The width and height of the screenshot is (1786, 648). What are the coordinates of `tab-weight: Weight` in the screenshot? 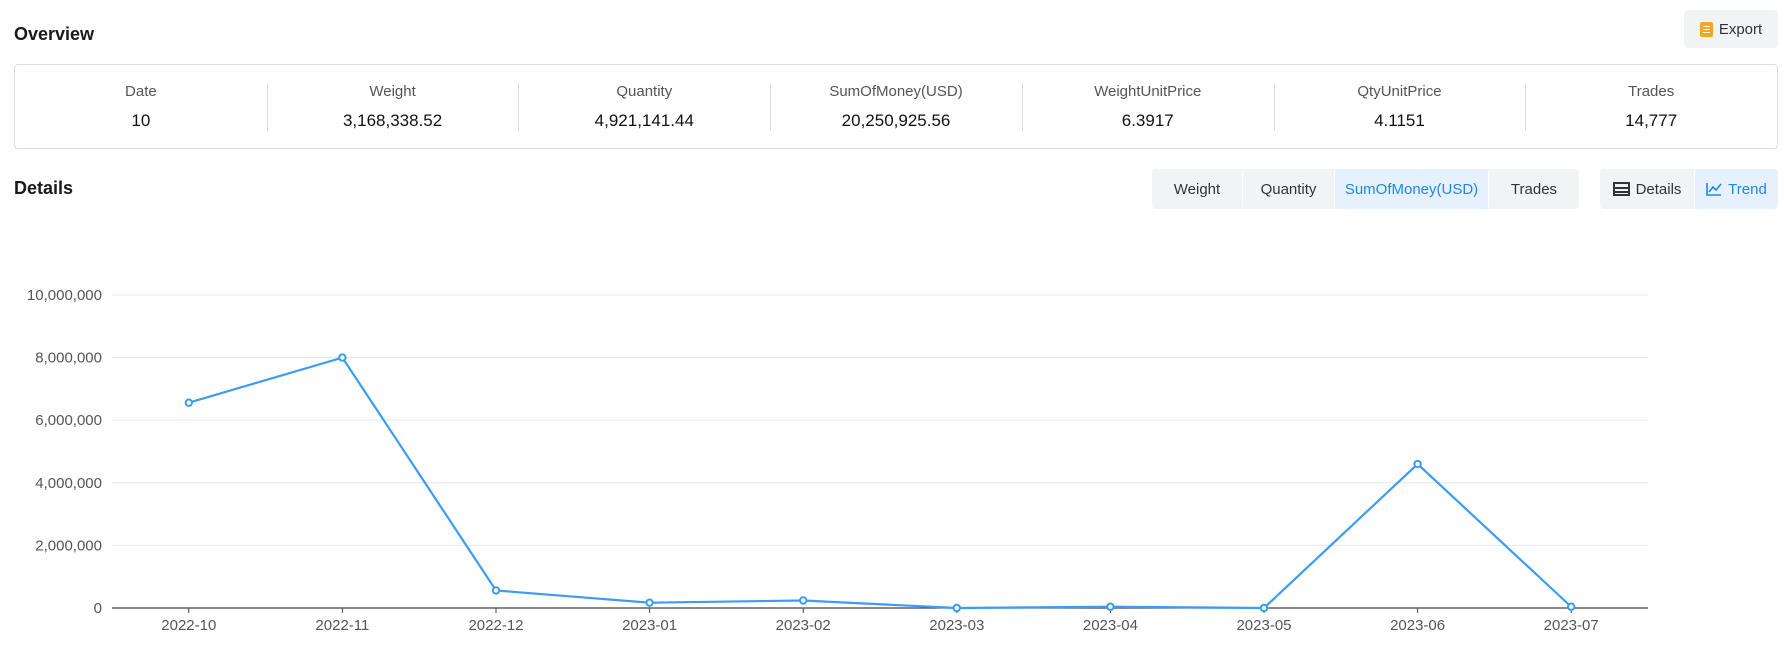 It's located at (1197, 189).